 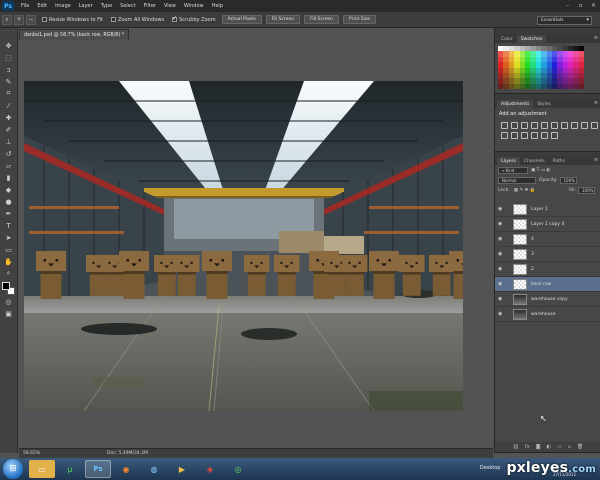 I want to click on zoom-out-icon: −, so click(x=31, y=19).